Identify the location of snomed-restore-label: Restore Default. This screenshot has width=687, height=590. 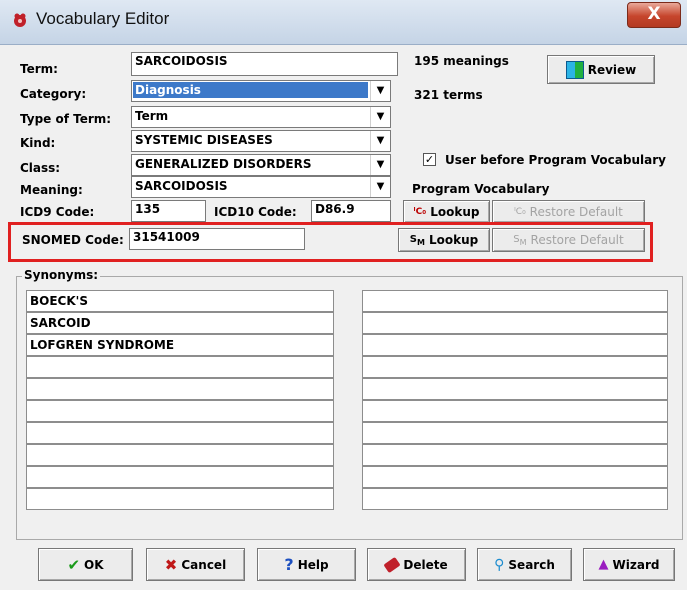
(577, 240).